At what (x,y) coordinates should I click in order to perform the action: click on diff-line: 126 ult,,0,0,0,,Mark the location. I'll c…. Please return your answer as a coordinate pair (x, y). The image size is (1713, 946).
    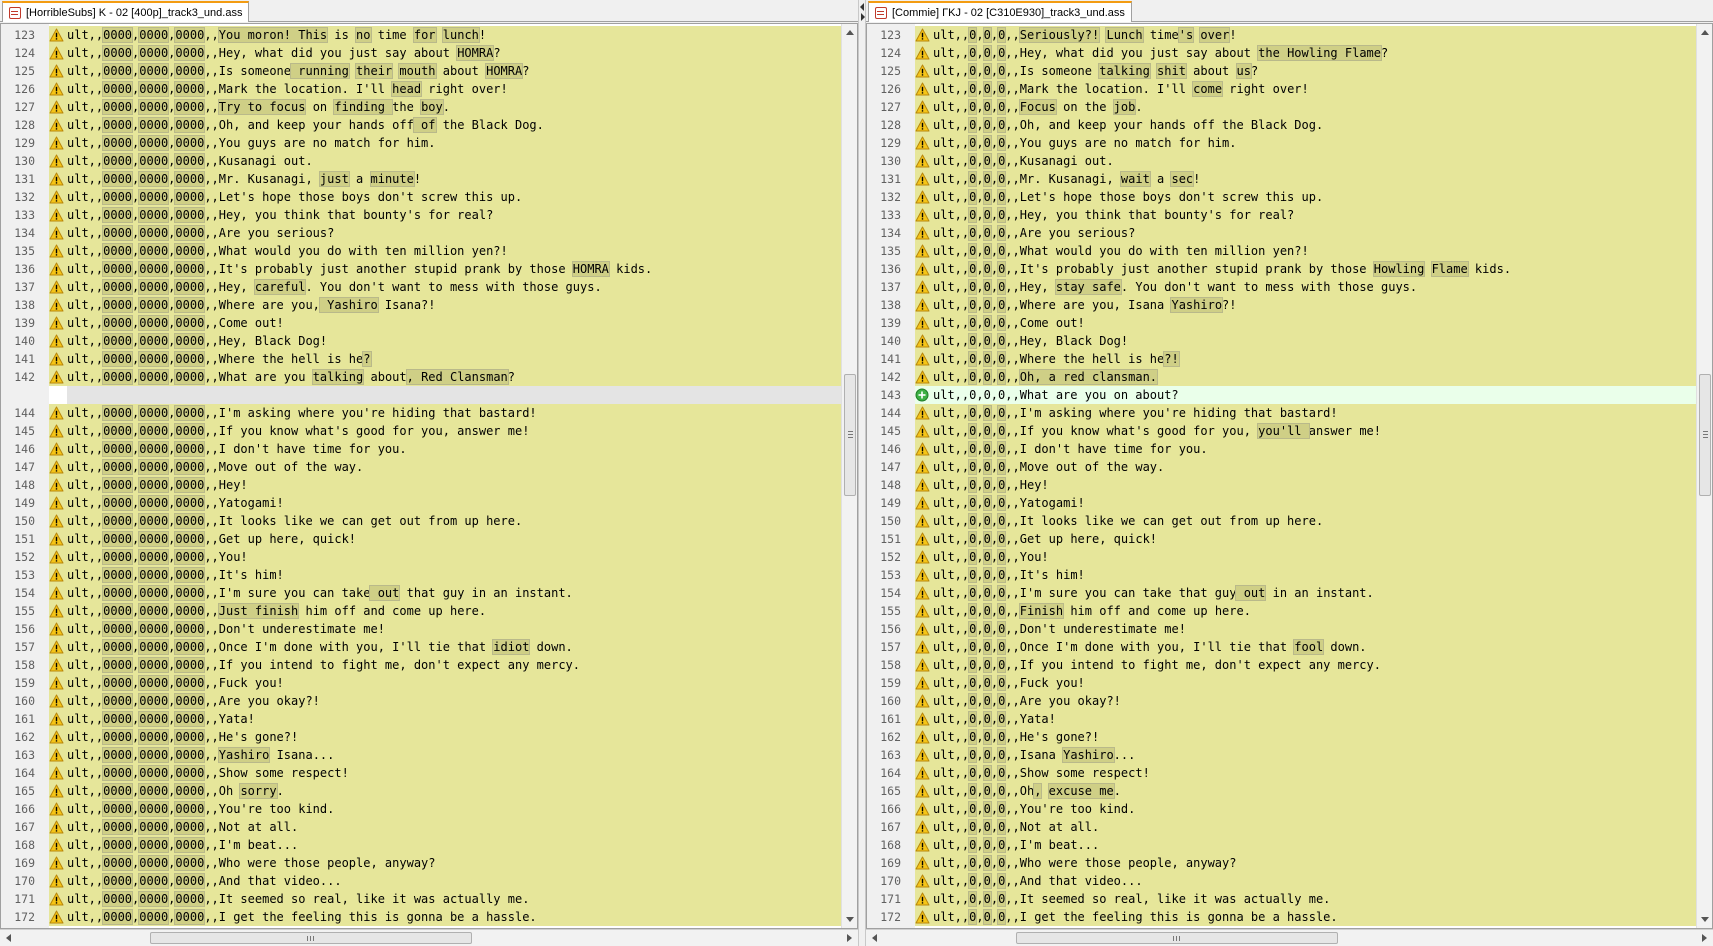
    Looking at the image, I should click on (1281, 89).